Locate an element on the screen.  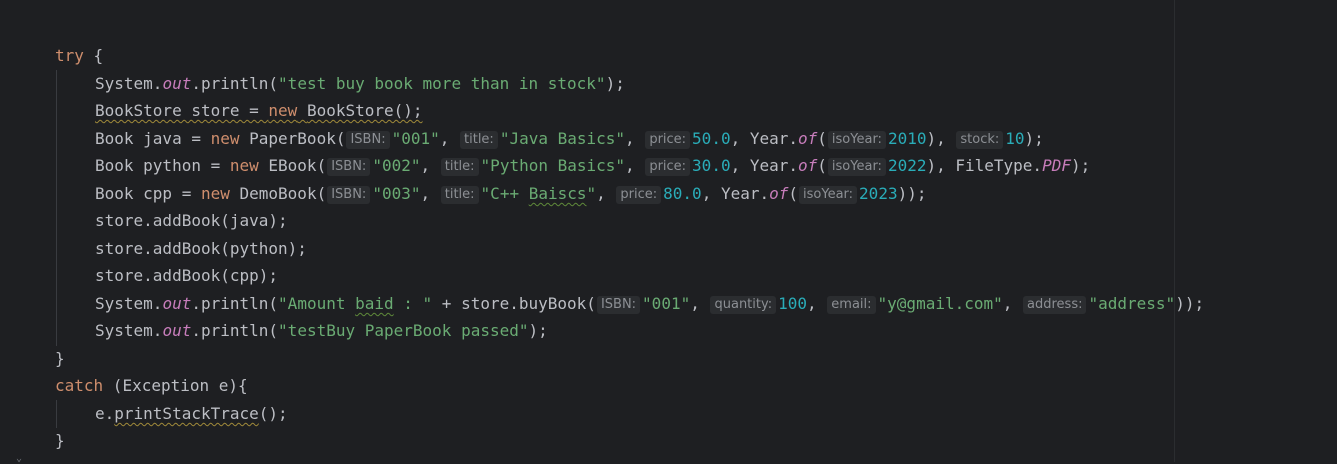
string-literal: "address" is located at coordinates (1132, 303).